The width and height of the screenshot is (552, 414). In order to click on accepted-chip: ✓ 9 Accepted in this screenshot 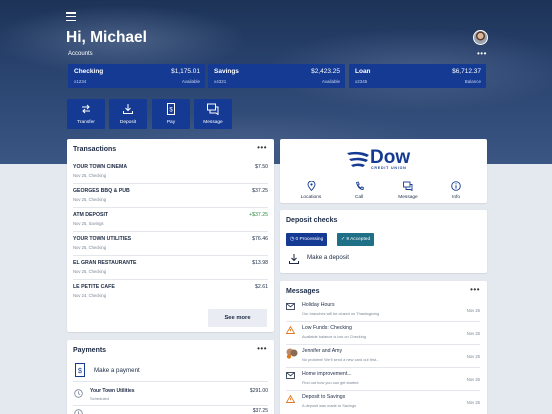, I will do `click(356, 239)`.